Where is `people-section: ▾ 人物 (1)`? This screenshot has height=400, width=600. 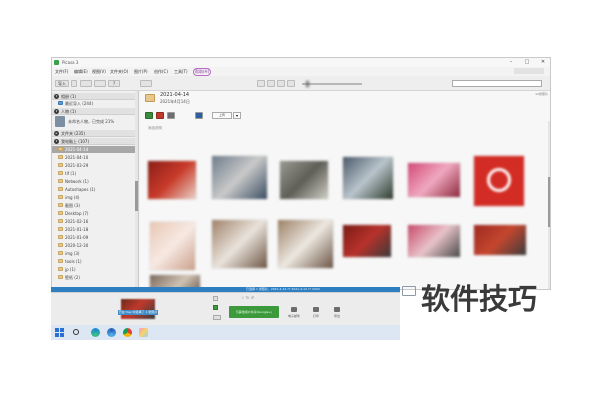 people-section: ▾ 人物 (1) is located at coordinates (93, 111).